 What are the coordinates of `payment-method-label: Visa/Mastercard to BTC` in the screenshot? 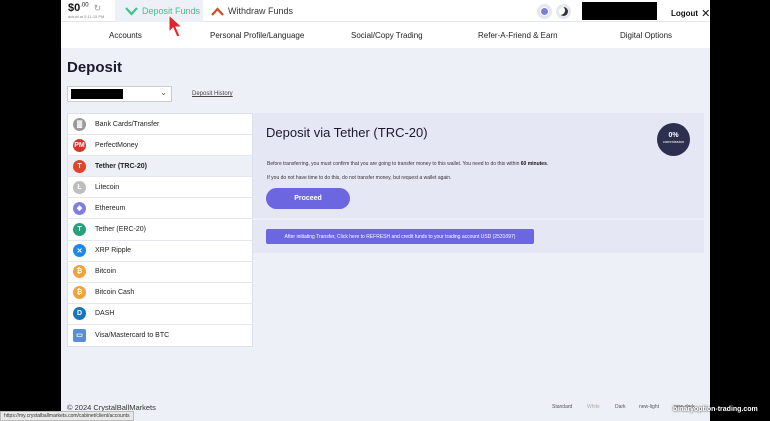 It's located at (132, 335).